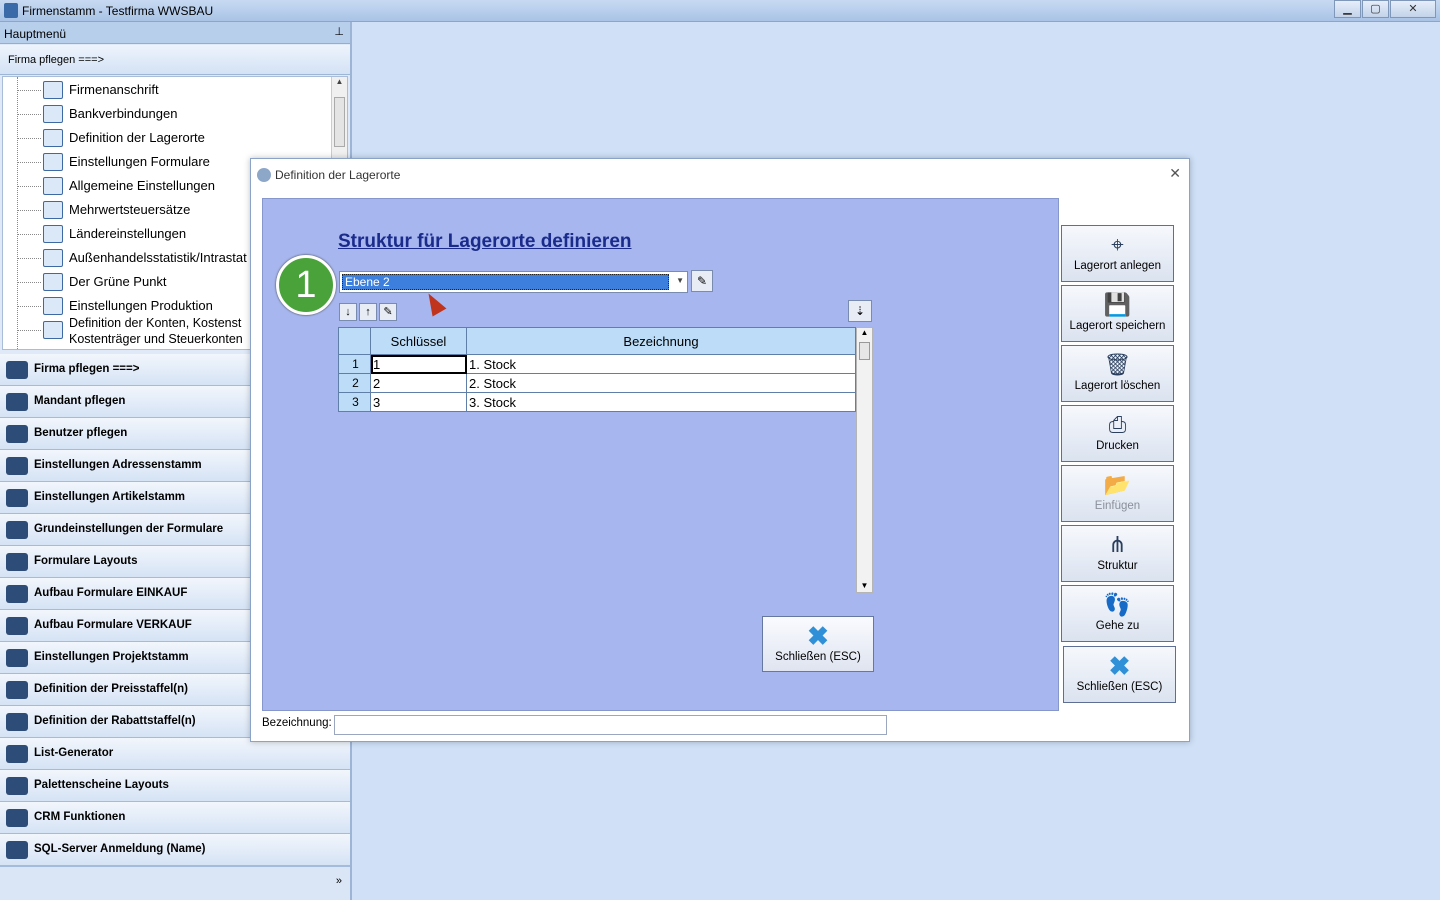 This screenshot has width=1440, height=900. Describe the element at coordinates (264, 175) in the screenshot. I see `dialog-app-icon` at that location.